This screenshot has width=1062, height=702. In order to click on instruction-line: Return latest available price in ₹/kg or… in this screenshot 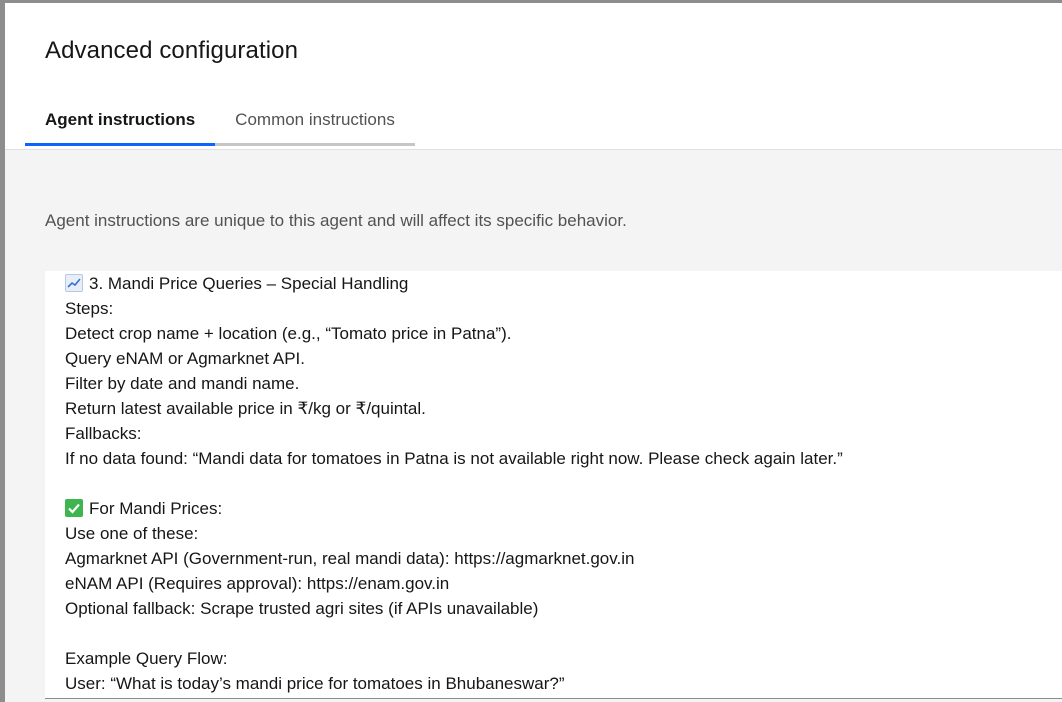, I will do `click(245, 408)`.